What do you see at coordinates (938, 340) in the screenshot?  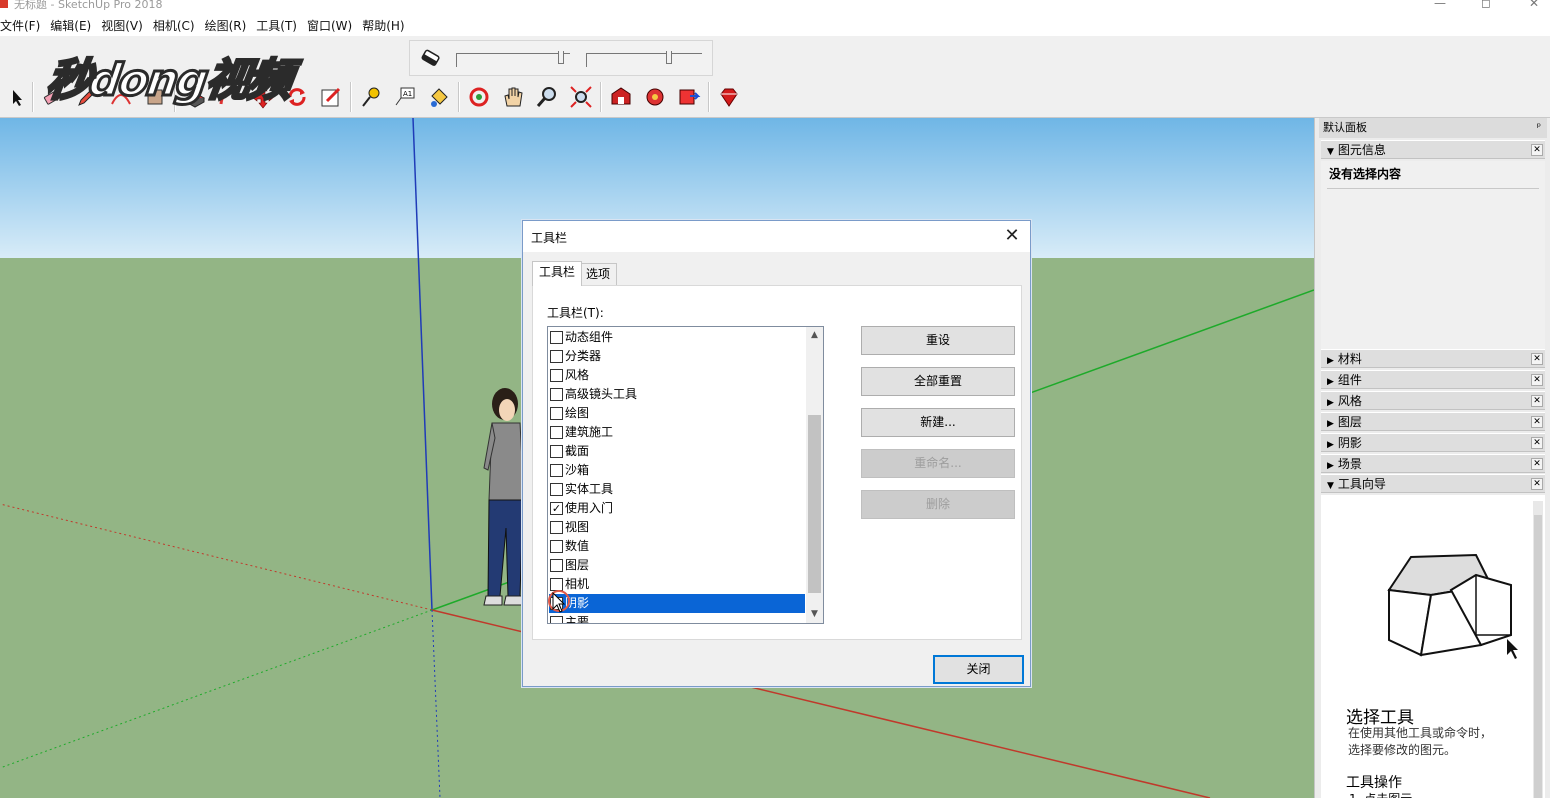 I see `reset-button: 重设` at bounding box center [938, 340].